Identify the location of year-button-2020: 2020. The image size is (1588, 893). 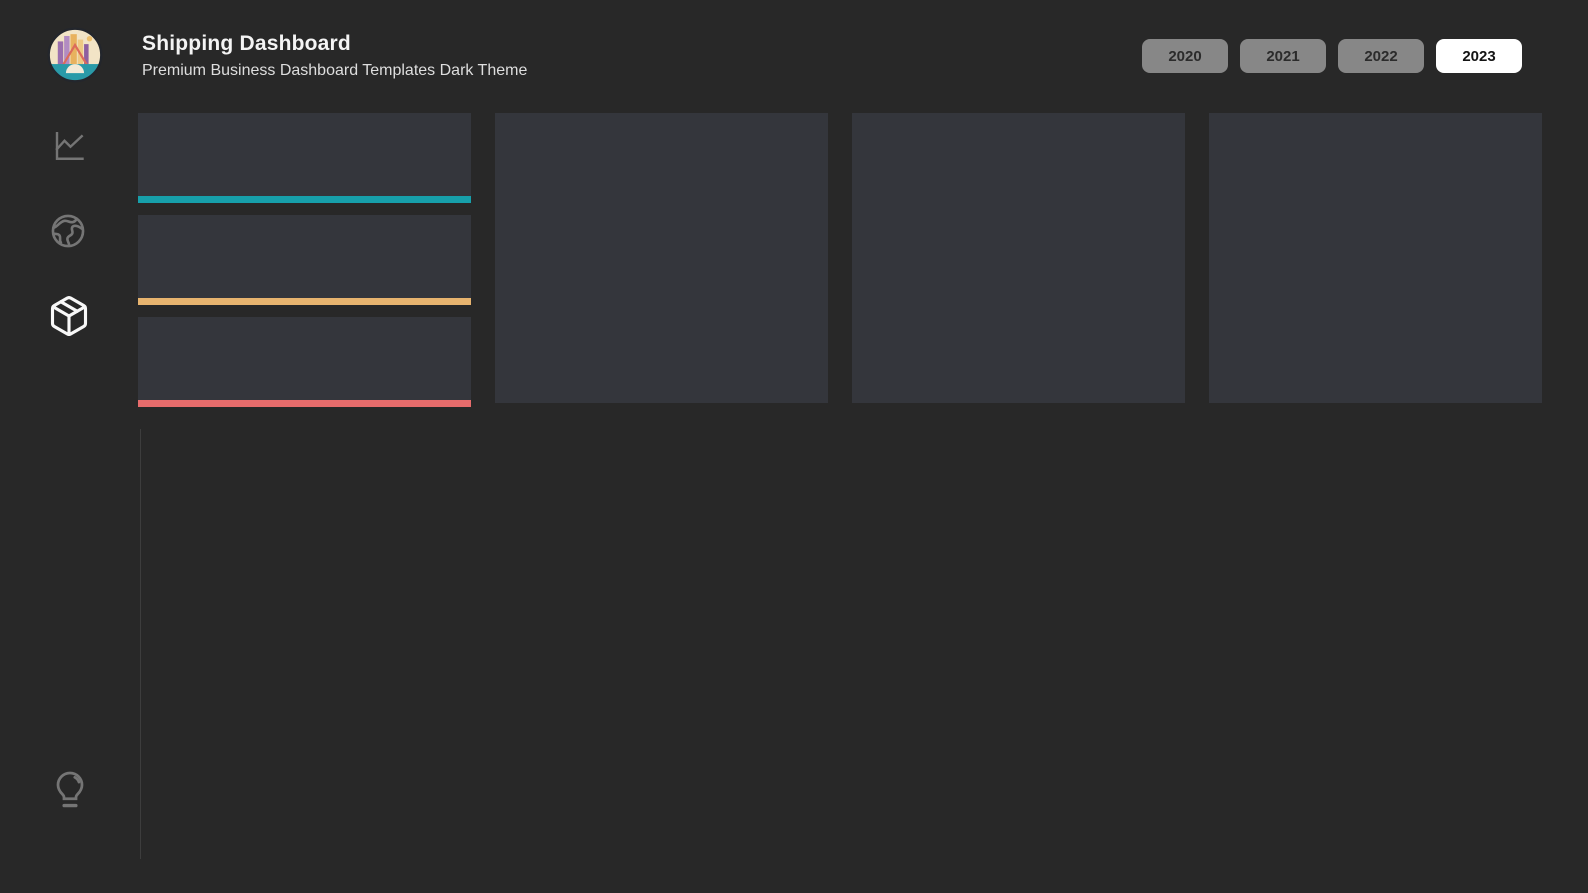
(1185, 56).